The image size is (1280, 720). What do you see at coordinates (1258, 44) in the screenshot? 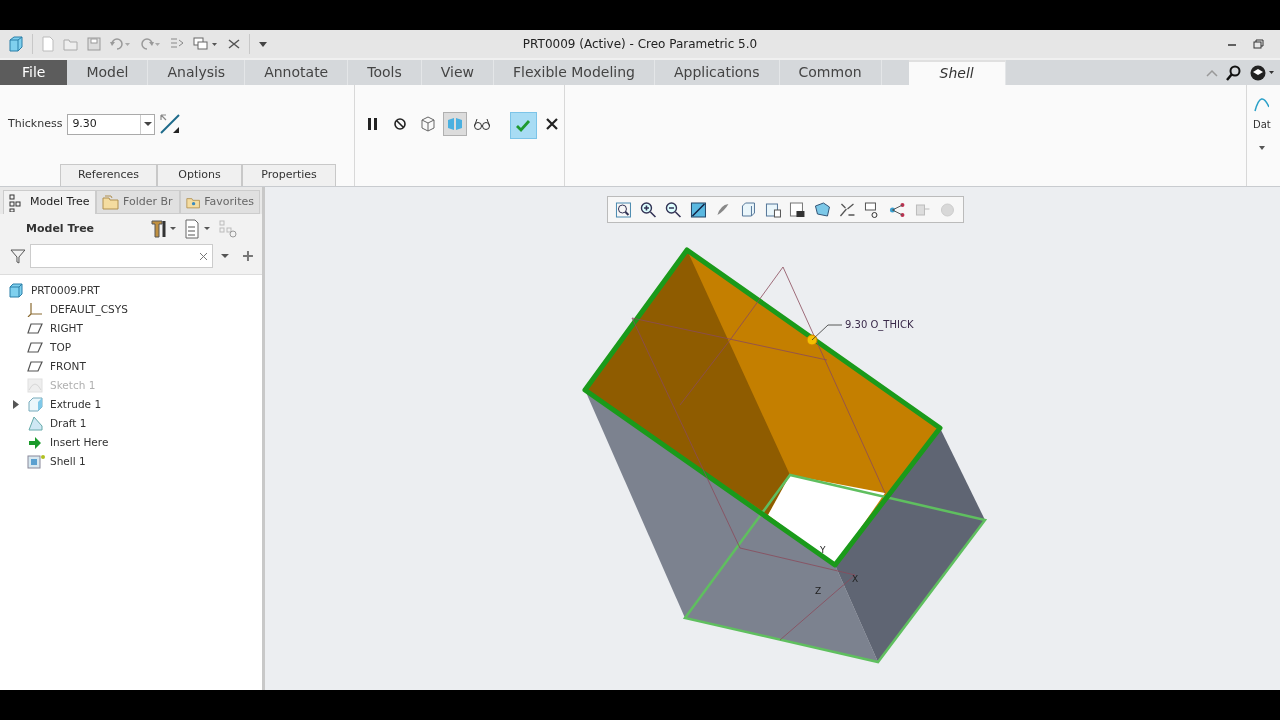
I see `restore-icon` at bounding box center [1258, 44].